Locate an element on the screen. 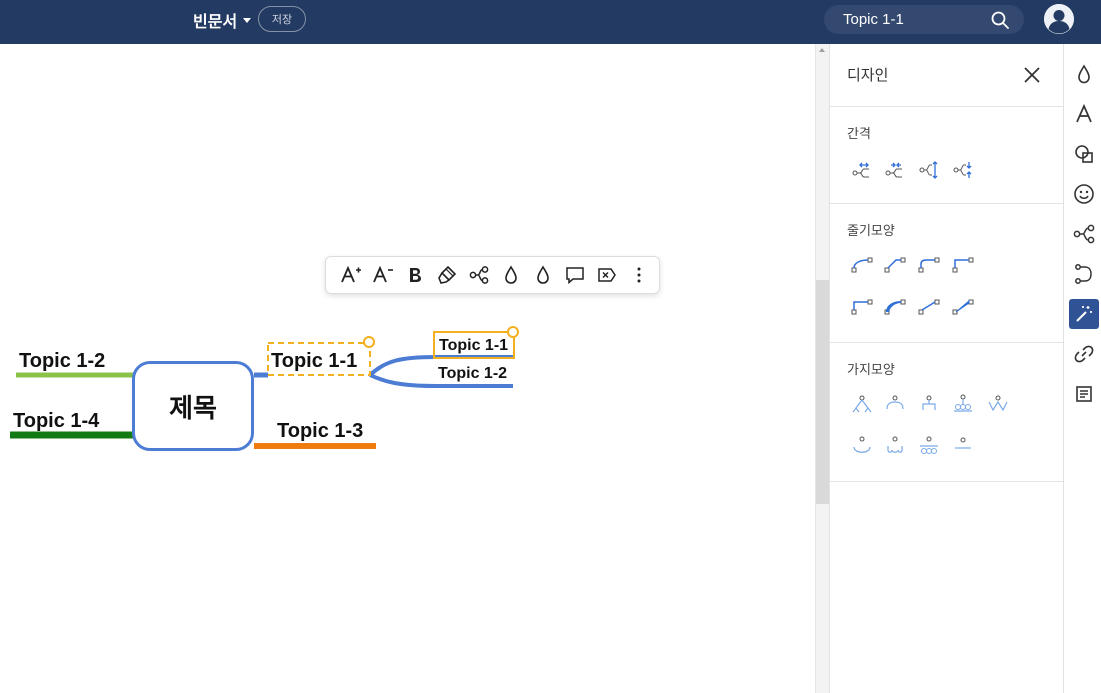  comment-icon is located at coordinates (575, 276).